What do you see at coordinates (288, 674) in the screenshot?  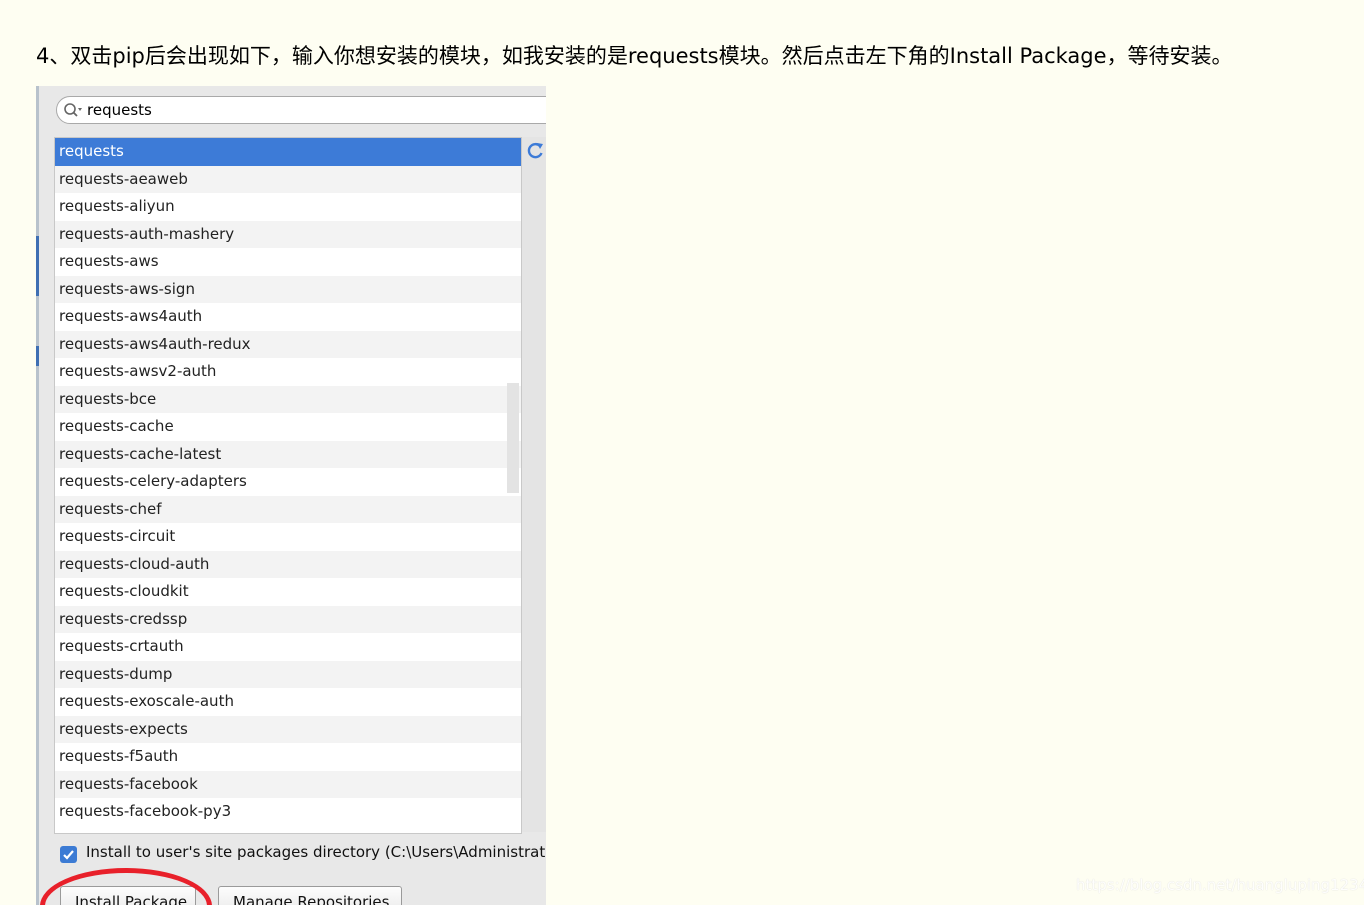 I see `package-row: requests-dump` at bounding box center [288, 674].